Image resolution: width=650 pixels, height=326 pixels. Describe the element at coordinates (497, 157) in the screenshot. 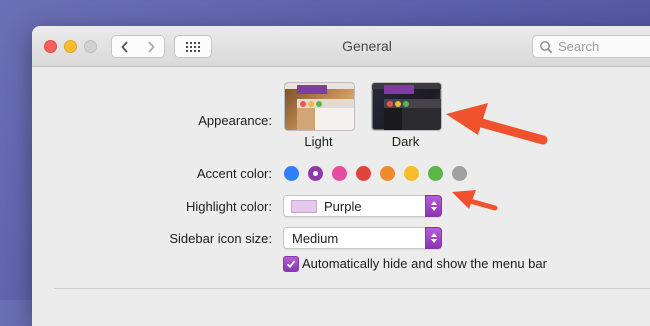

I see `annotation-arrows` at that location.